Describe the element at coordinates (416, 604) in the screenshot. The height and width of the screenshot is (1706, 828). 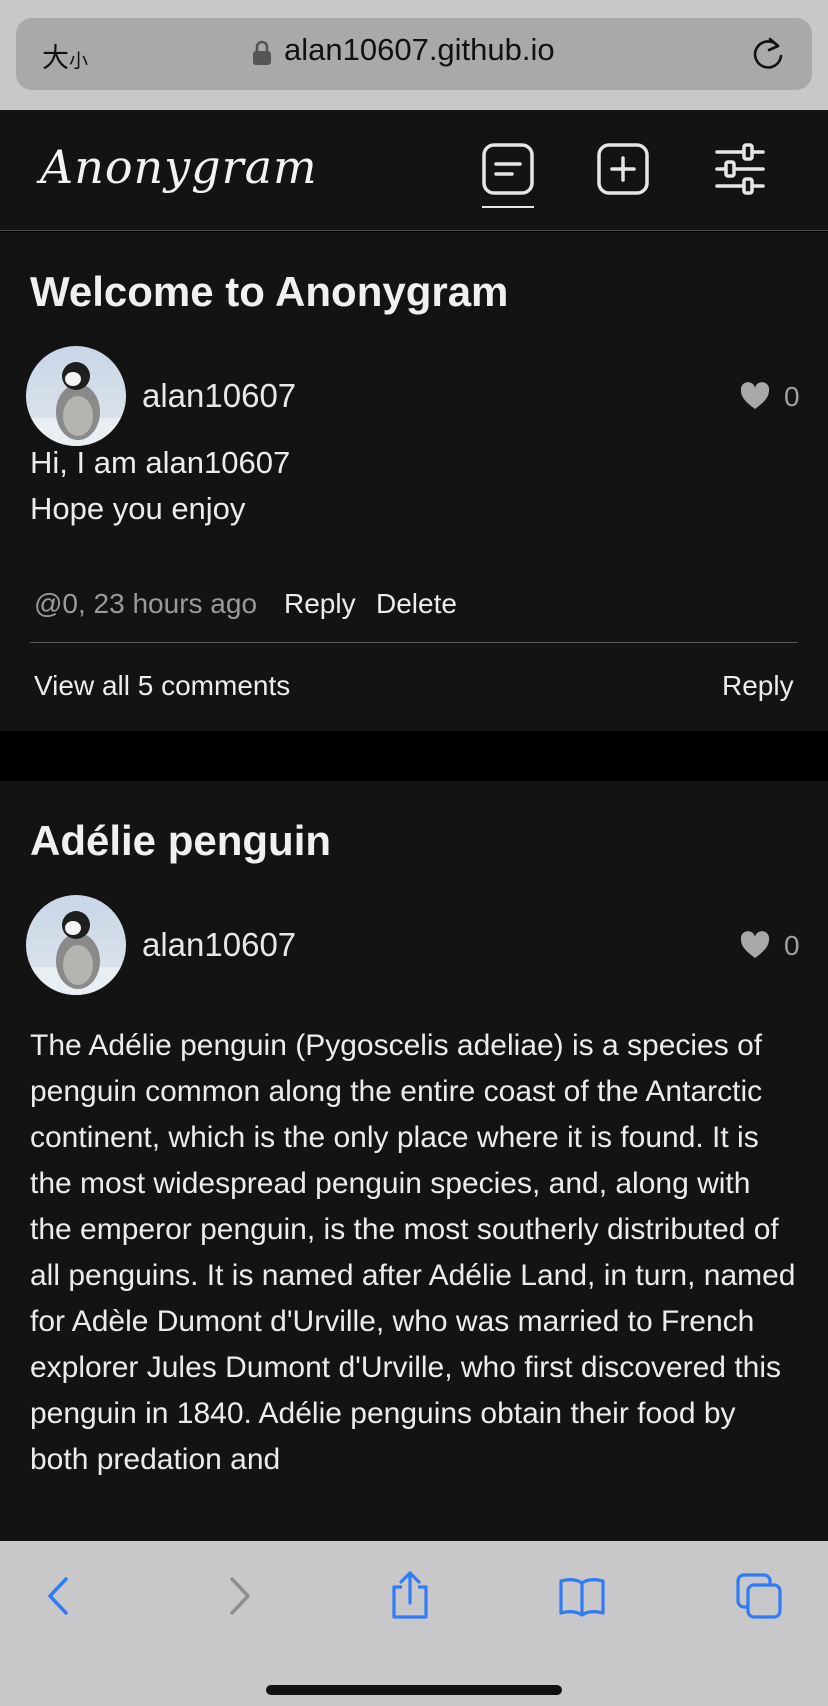
I see `delete-button: Delete` at that location.